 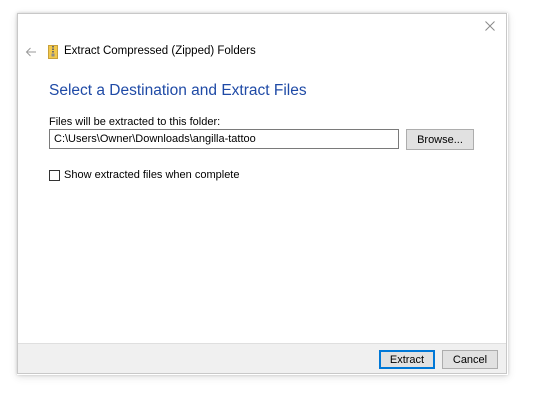 I want to click on extract-button: Extract, so click(x=407, y=359).